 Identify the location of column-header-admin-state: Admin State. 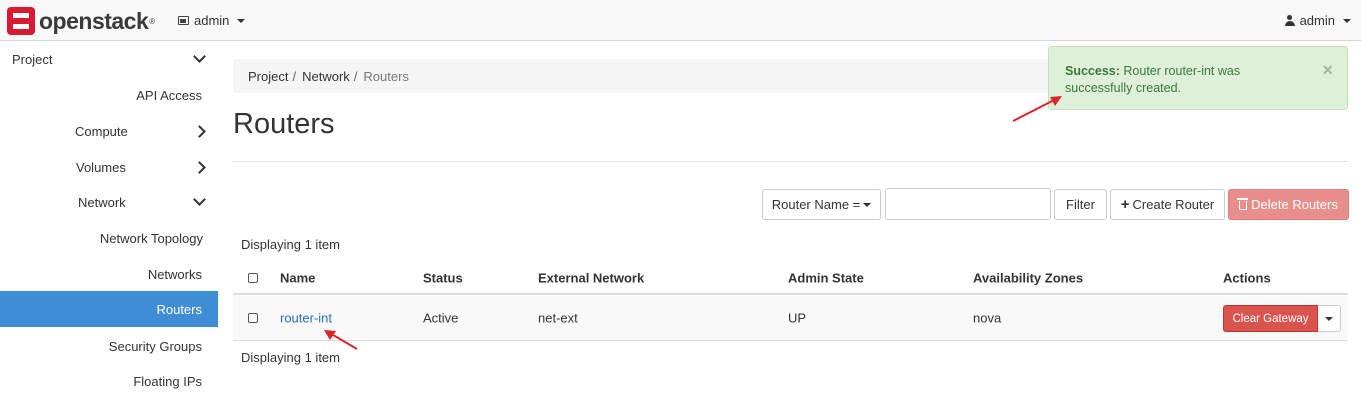
(826, 277).